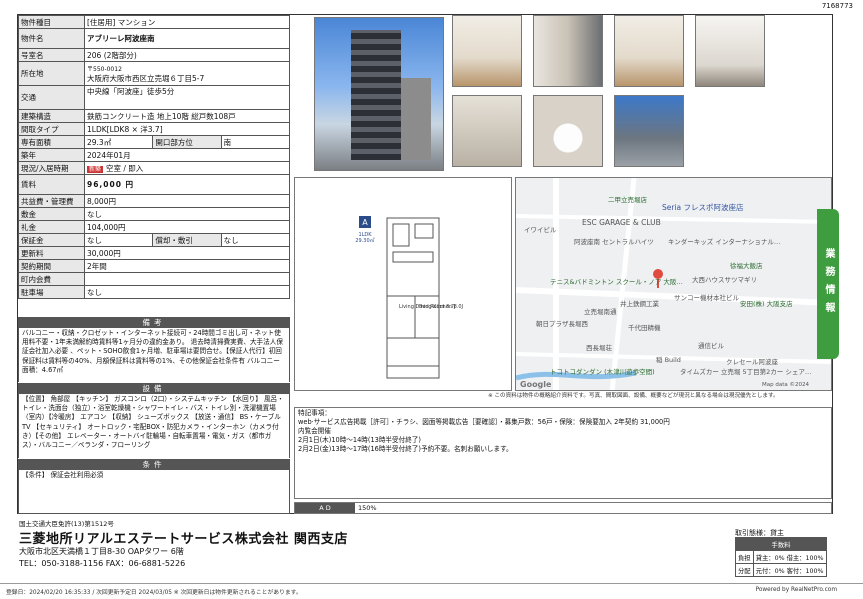 This screenshot has width=863, height=599. What do you see at coordinates (668, 360) in the screenshot?
I see `map-label: 稲 Build` at bounding box center [668, 360].